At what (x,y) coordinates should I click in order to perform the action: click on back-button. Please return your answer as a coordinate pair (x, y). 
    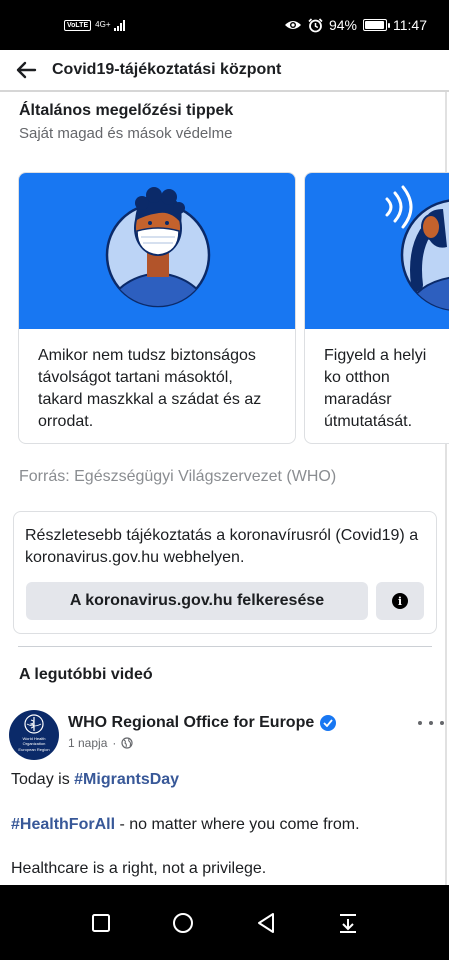
    Looking at the image, I should click on (26, 70).